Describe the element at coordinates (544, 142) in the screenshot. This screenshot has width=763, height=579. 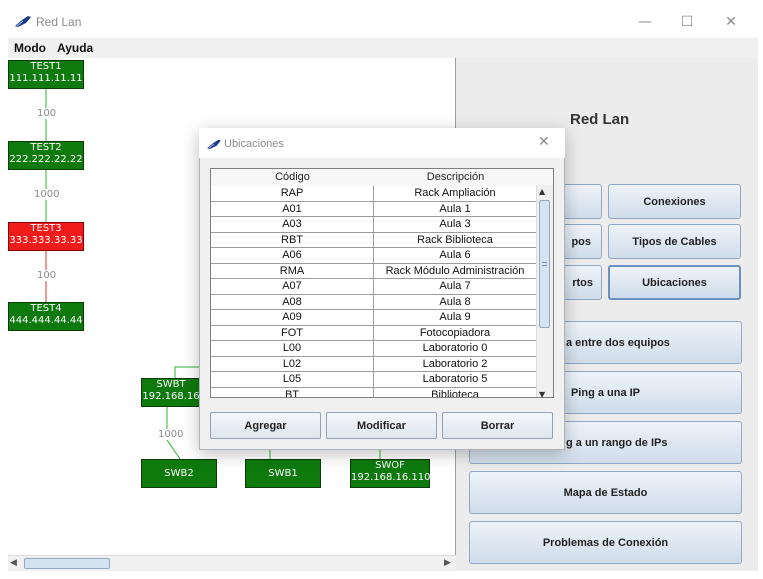
I see `dialog-close-button: ✕` at that location.